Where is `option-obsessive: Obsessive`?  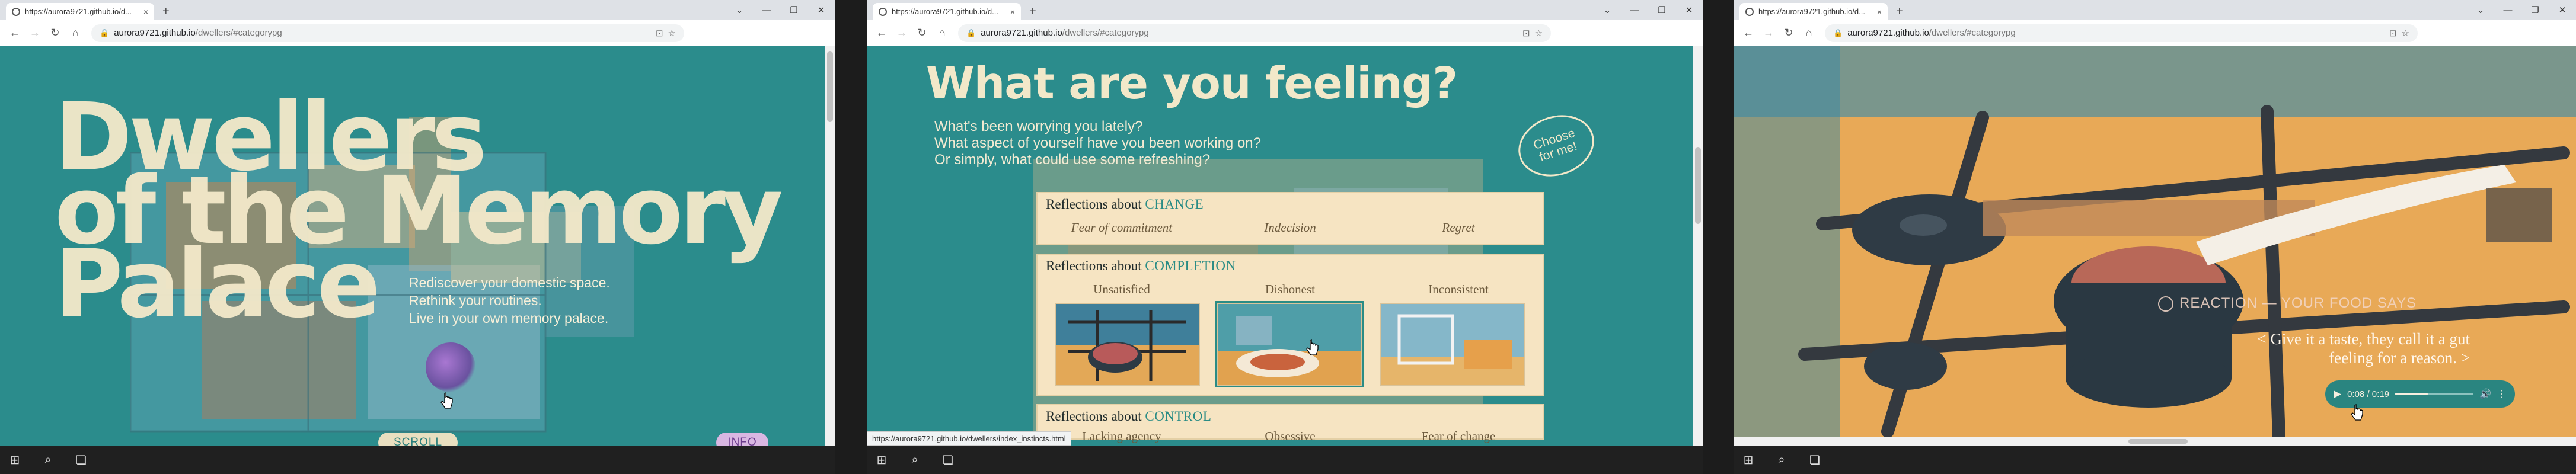
option-obsessive: Obsessive is located at coordinates (1289, 436).